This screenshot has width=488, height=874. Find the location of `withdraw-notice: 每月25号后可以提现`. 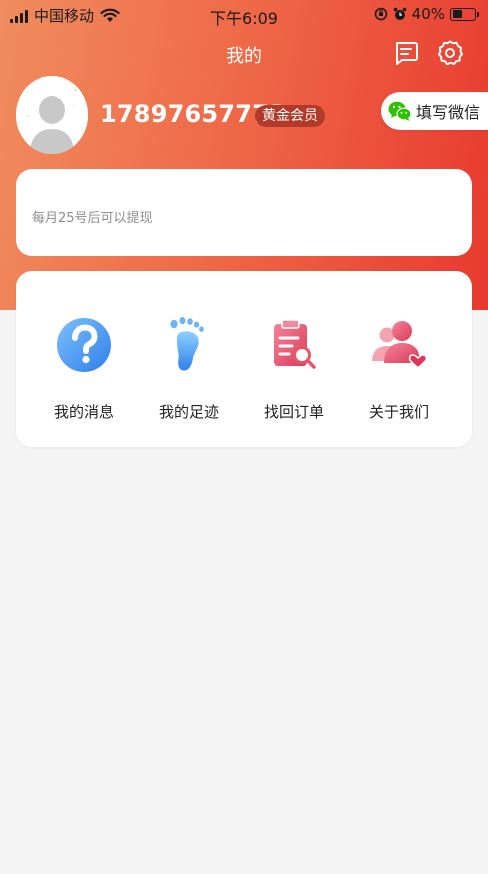

withdraw-notice: 每月25号后可以提现 is located at coordinates (92, 218).